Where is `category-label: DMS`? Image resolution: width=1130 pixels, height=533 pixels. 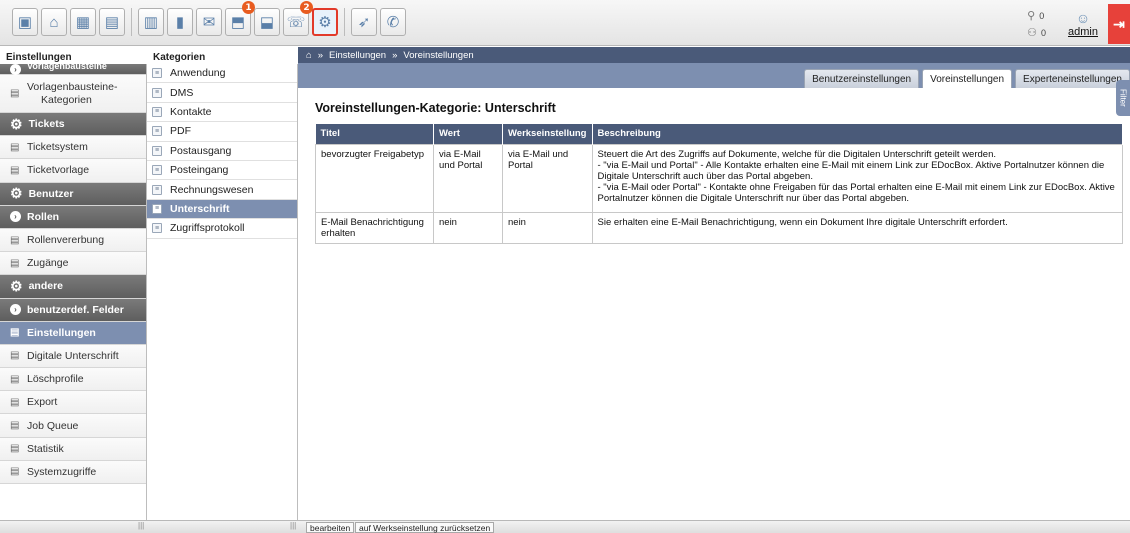
category-label: DMS is located at coordinates (182, 92).